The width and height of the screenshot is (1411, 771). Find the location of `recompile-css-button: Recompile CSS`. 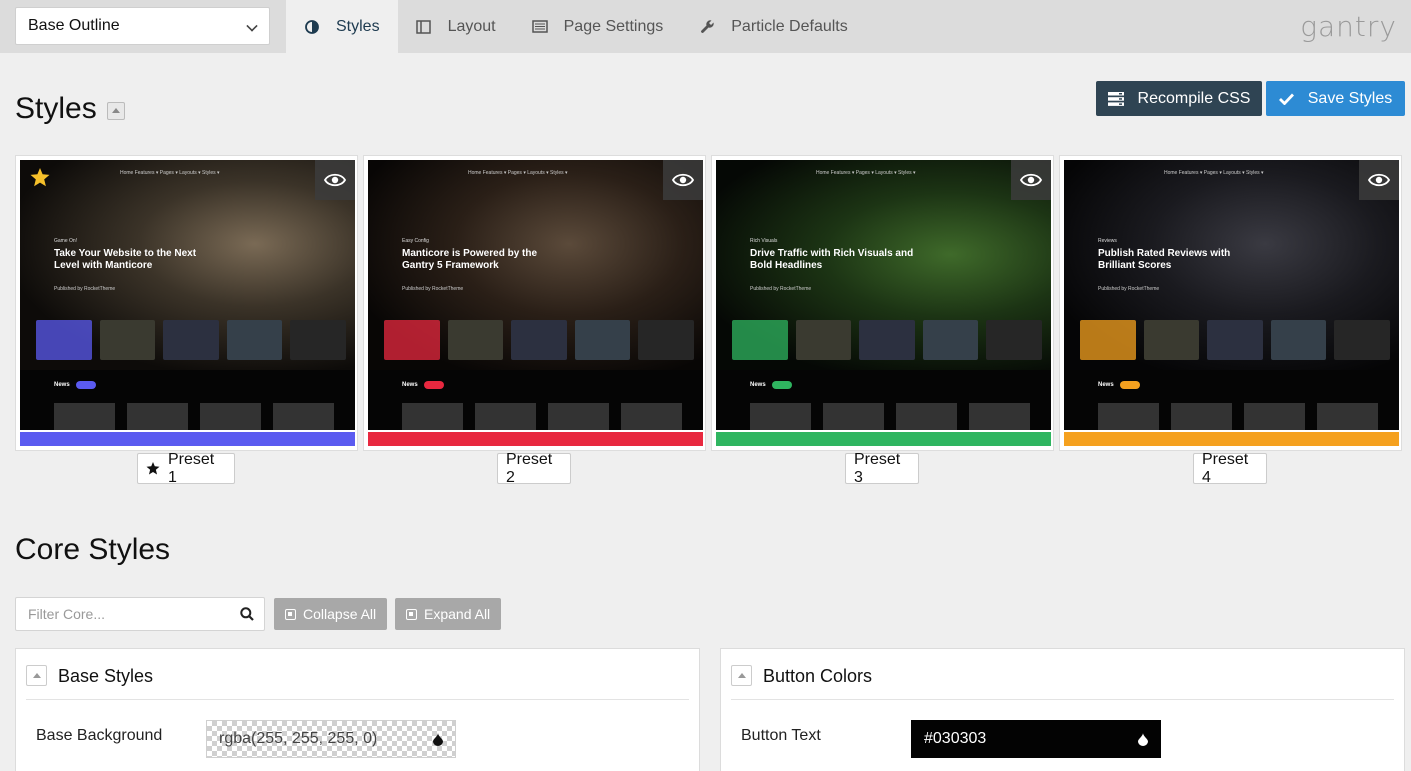

recompile-css-button: Recompile CSS is located at coordinates (1179, 98).